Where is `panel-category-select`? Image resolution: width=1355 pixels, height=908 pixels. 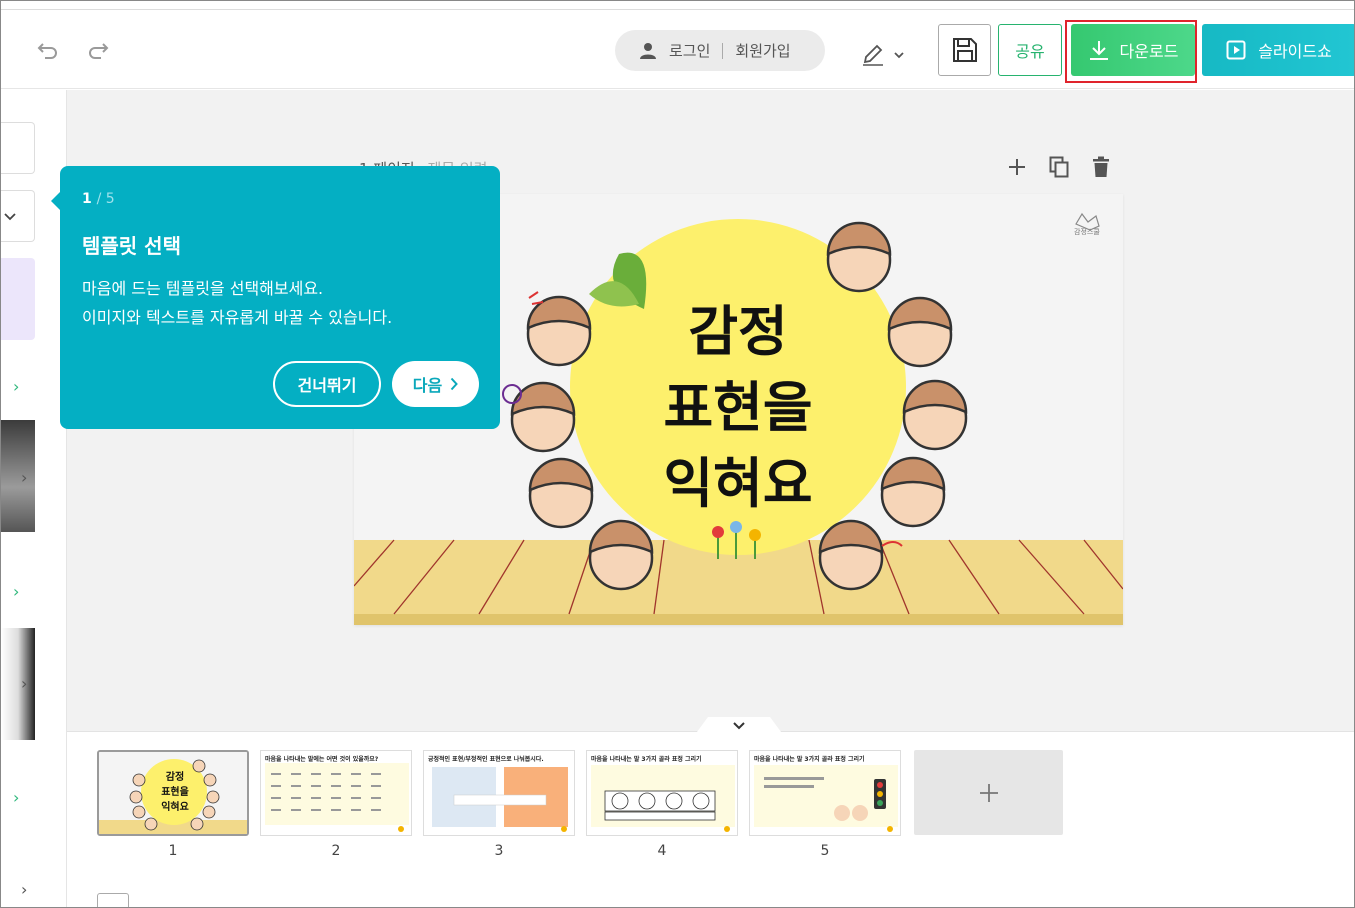 panel-category-select is located at coordinates (18, 216).